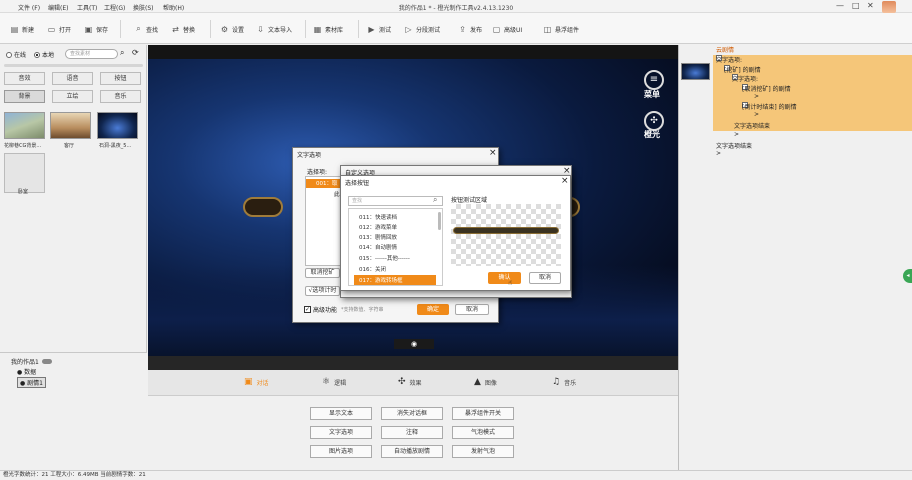 This screenshot has width=912, height=480. What do you see at coordinates (44, 54) in the screenshot?
I see `radio-local: 本地` at bounding box center [44, 54].